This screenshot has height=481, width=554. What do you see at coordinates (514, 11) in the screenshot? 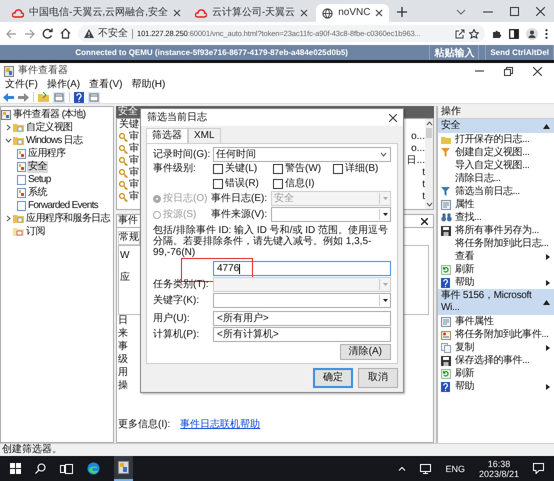
I see `maximize-icon` at bounding box center [514, 11].